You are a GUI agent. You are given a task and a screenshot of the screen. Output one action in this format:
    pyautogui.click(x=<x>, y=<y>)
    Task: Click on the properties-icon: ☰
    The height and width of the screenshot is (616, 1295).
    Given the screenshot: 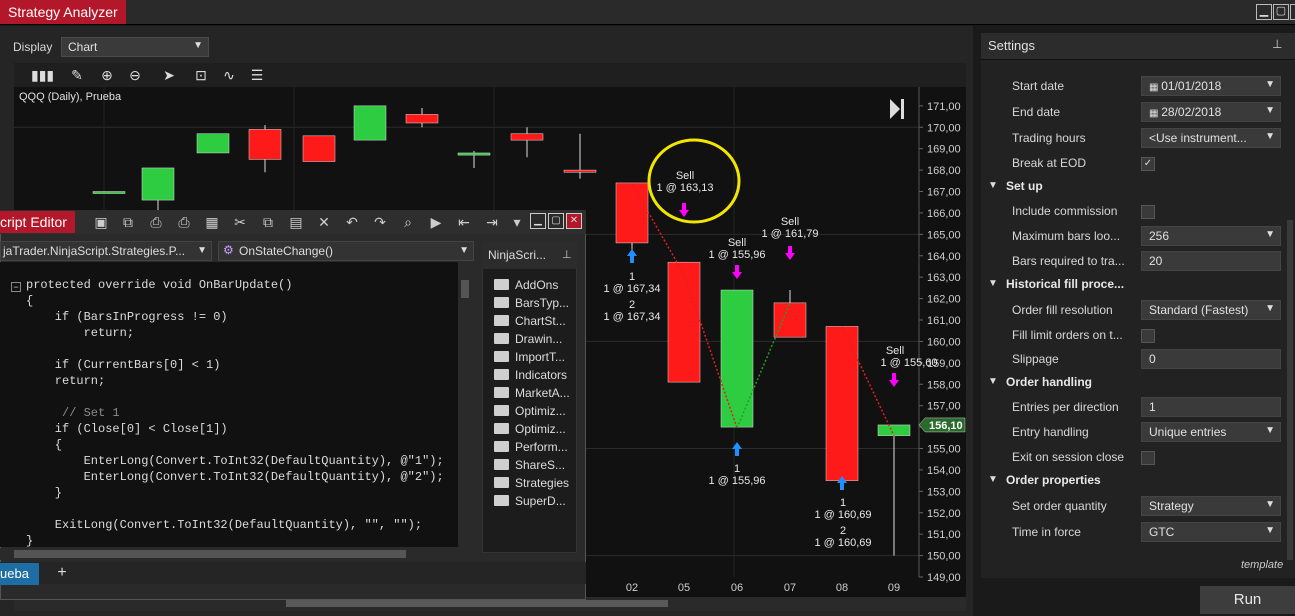 What is the action you would take?
    pyautogui.click(x=257, y=75)
    